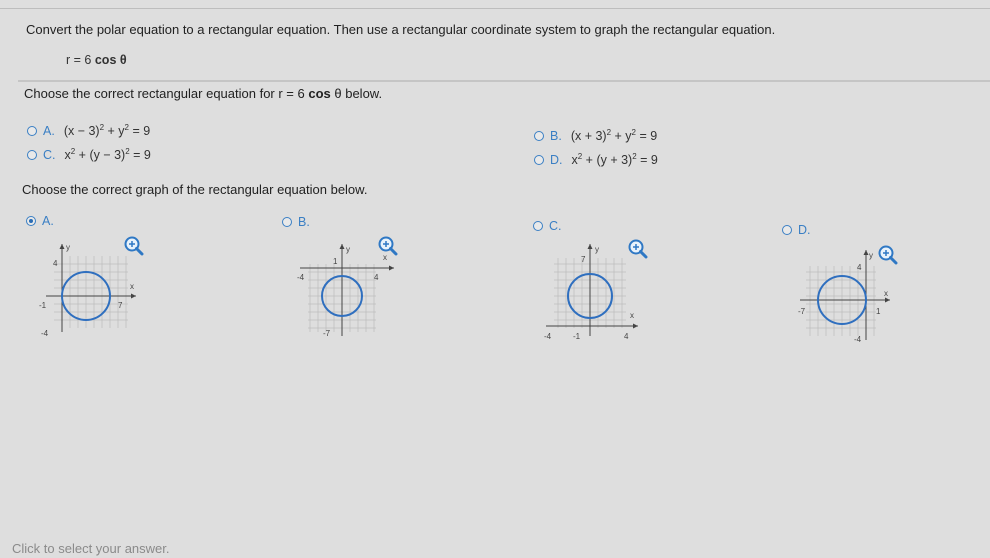 The width and height of the screenshot is (990, 558). What do you see at coordinates (100, 155) in the screenshot?
I see `equation-part: + (y − 3)` at bounding box center [100, 155].